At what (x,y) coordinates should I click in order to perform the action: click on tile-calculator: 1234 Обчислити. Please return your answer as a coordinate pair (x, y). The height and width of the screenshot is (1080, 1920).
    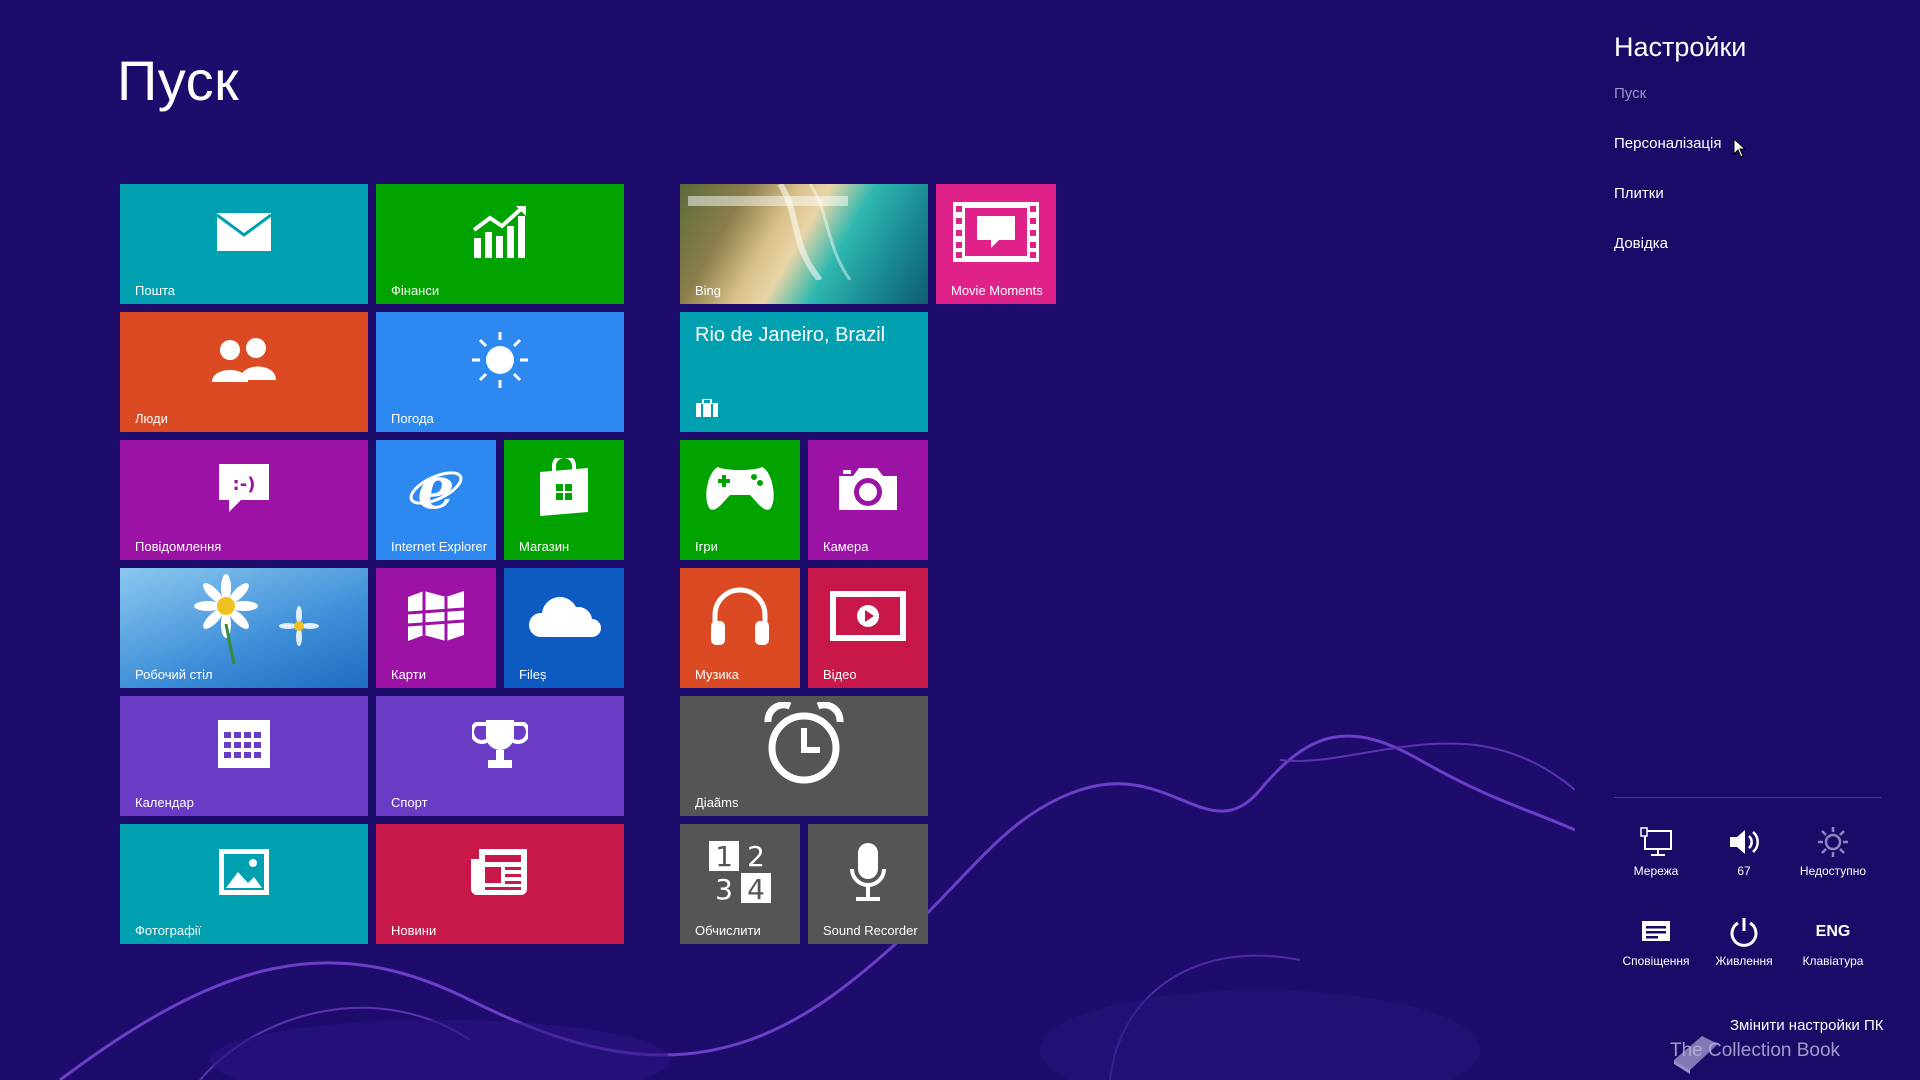
    Looking at the image, I should click on (740, 884).